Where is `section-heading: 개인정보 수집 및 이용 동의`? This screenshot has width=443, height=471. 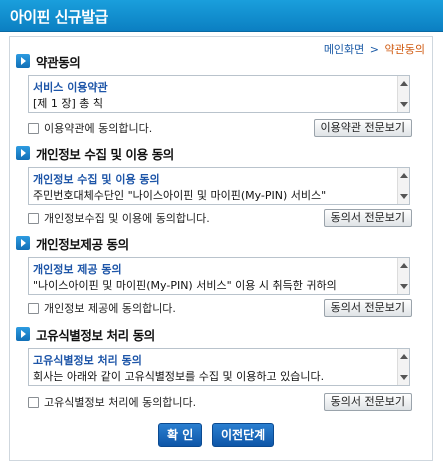
section-heading: 개인정보 수집 및 이용 동의 is located at coordinates (95, 153).